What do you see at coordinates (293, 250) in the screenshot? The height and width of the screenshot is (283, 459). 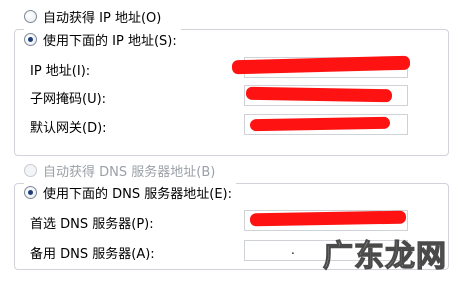 I see `alternate-dns-value: .` at bounding box center [293, 250].